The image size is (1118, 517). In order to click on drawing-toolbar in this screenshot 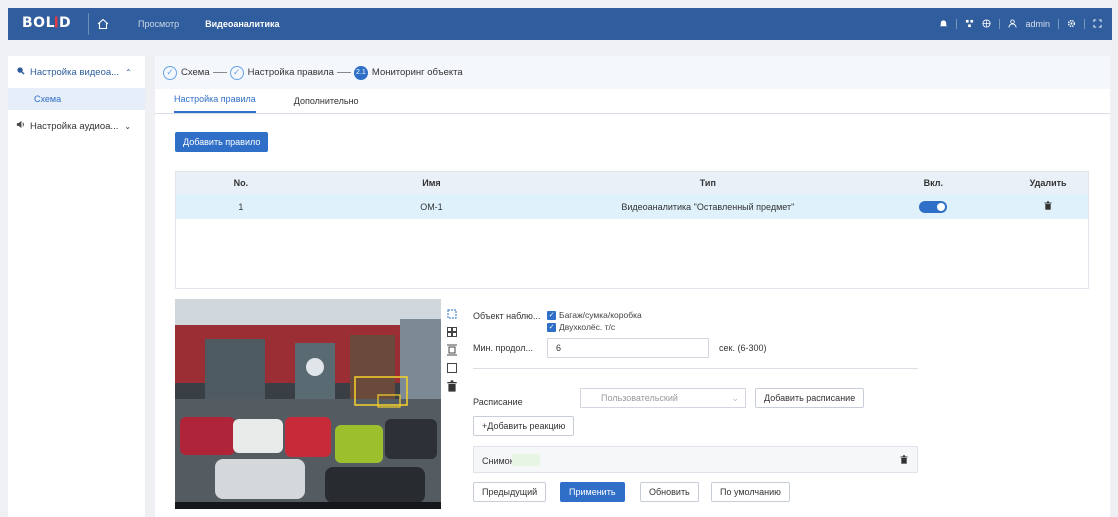, I will do `click(452, 350)`.